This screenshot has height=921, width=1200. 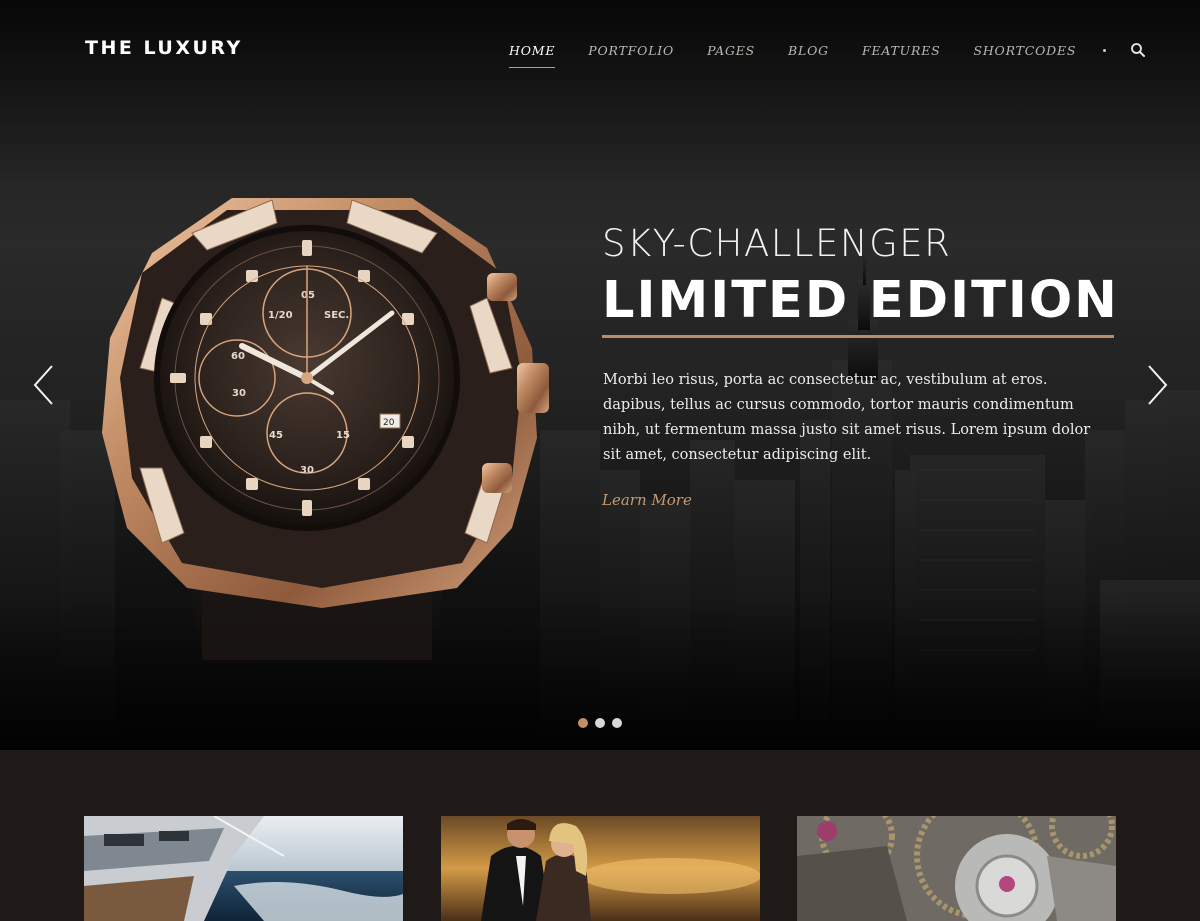 I want to click on nav-item-shortcodes: SHORTCODES, so click(x=1024, y=55).